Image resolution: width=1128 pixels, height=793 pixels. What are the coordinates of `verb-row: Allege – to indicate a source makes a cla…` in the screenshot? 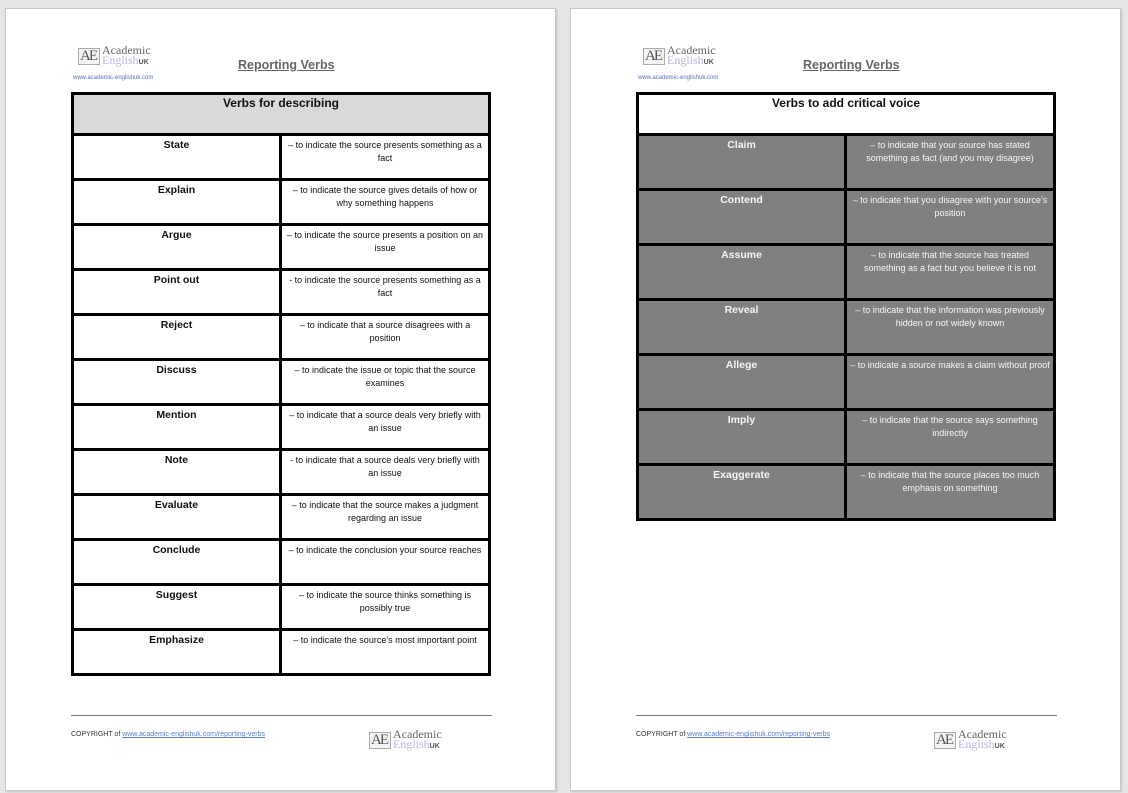 It's located at (846, 382).